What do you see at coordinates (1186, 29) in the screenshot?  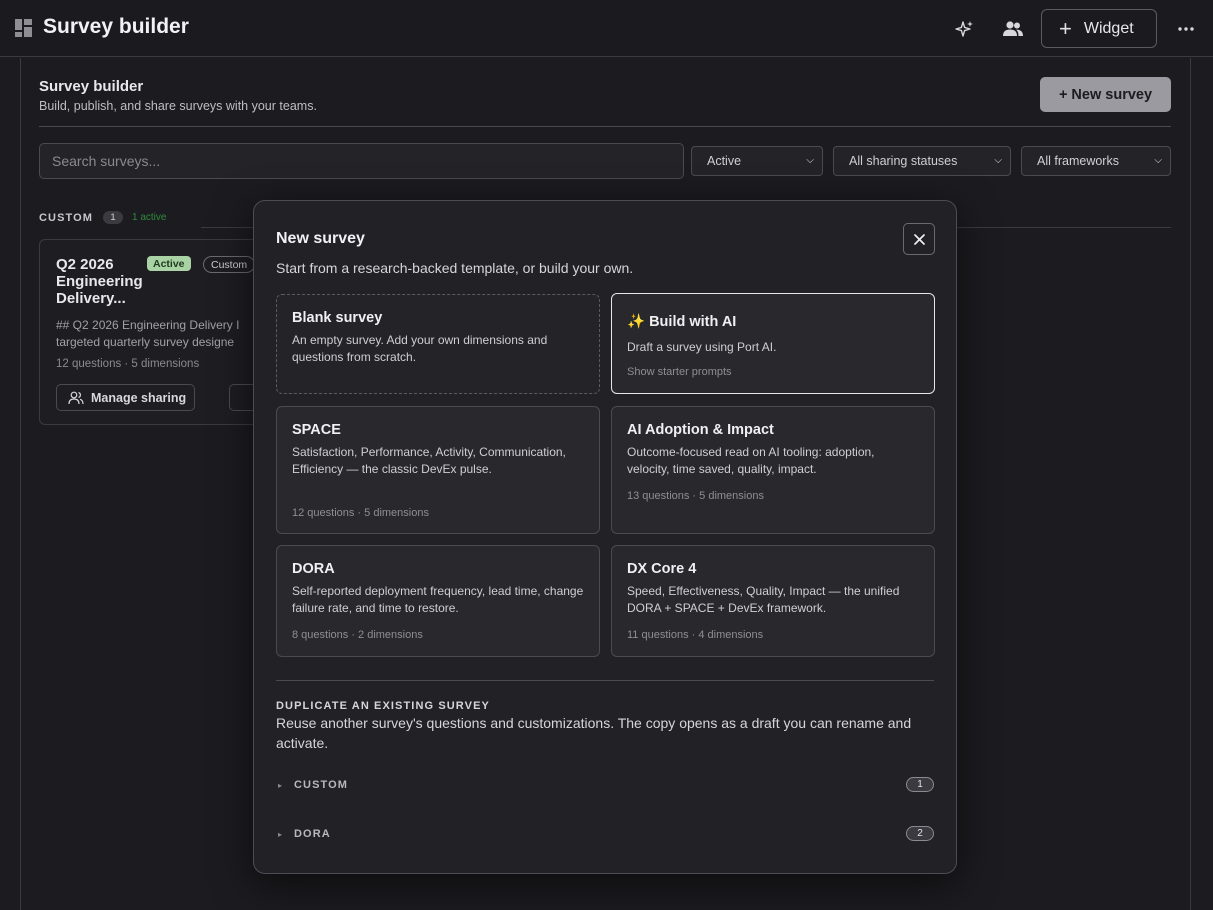 I see `more-icon` at bounding box center [1186, 29].